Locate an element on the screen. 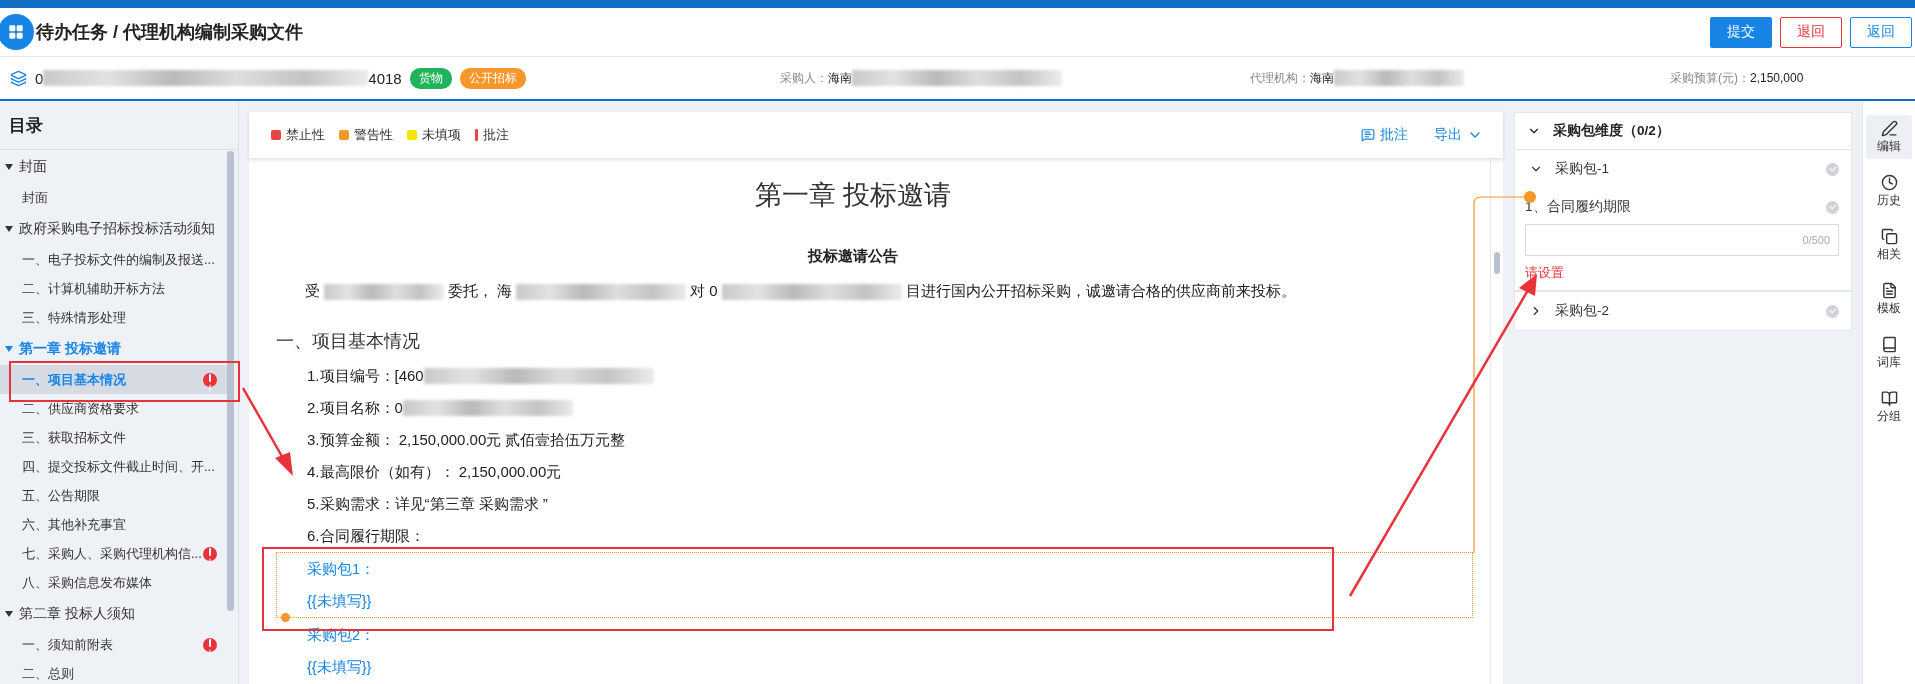 The height and width of the screenshot is (684, 1915). section-heading: 一、项目基本情况 is located at coordinates (348, 341).